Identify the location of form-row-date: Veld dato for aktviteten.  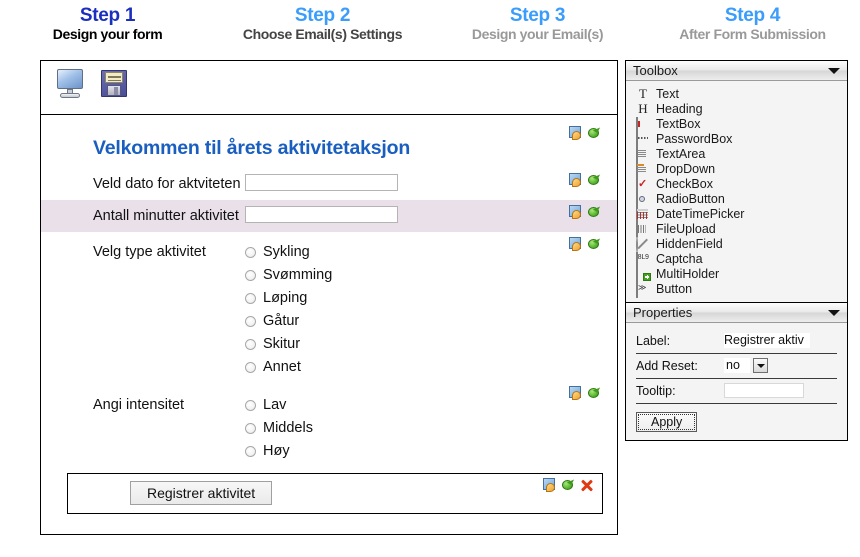
(329, 184).